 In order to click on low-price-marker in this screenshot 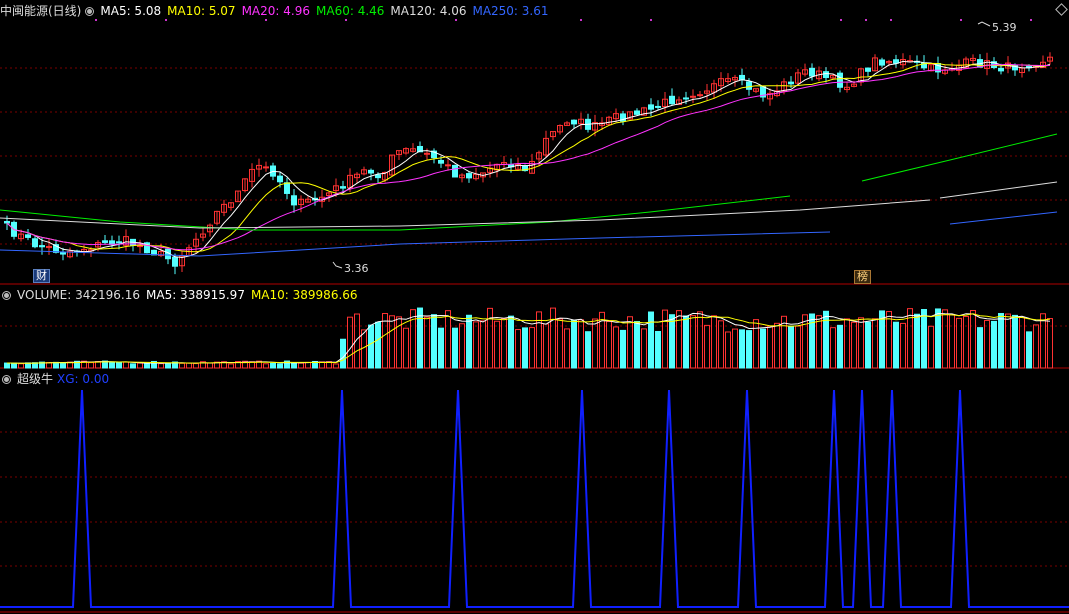, I will do `click(337, 265)`.